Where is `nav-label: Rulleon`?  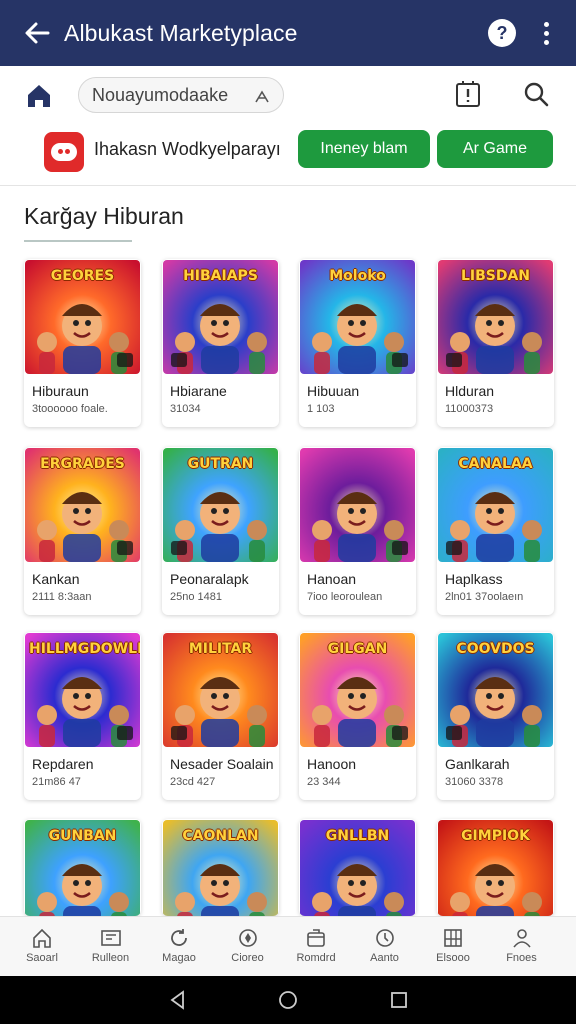 nav-label: Rulleon is located at coordinates (110, 958).